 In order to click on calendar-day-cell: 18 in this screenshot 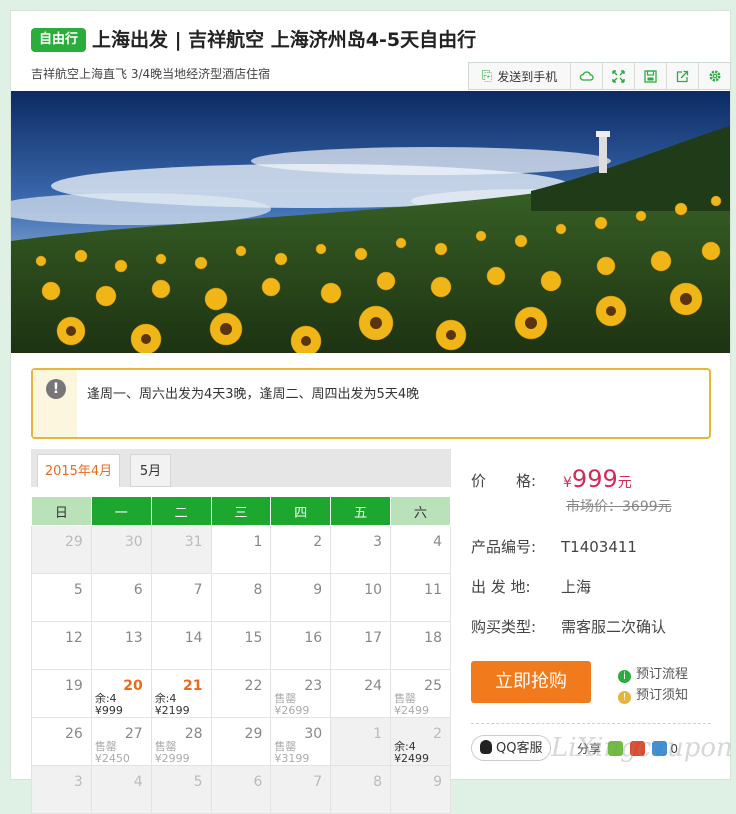, I will do `click(420, 645)`.